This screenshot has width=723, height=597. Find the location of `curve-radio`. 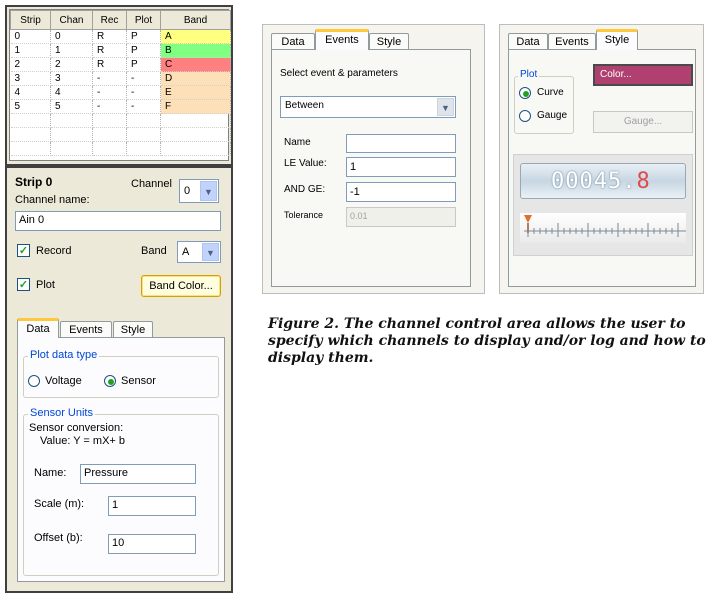

curve-radio is located at coordinates (525, 93).